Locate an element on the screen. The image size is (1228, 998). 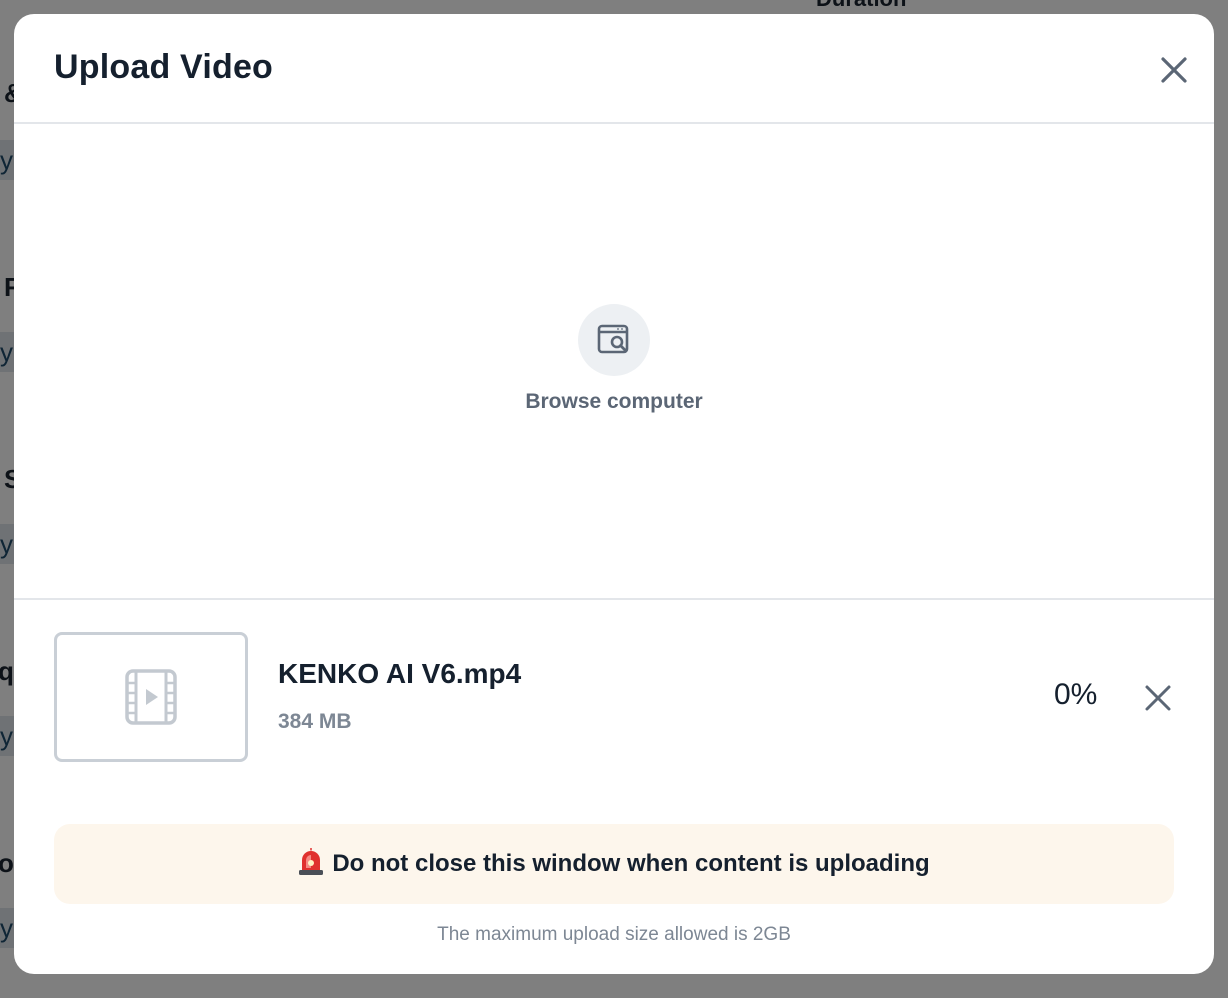
video-thumbnail is located at coordinates (151, 697).